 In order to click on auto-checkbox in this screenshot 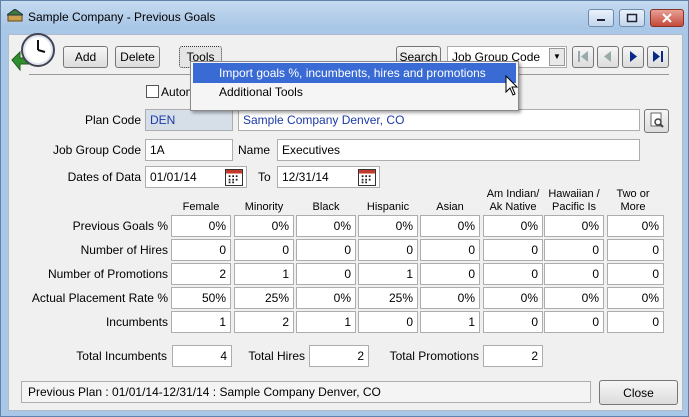, I will do `click(152, 91)`.